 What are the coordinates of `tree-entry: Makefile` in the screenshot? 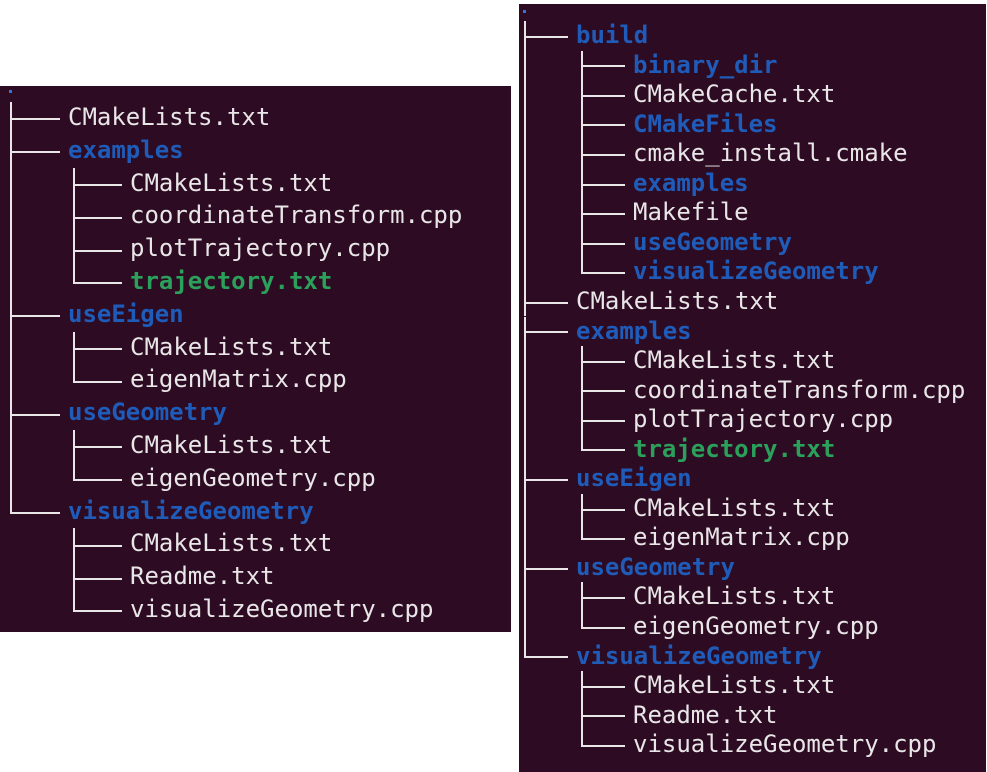 It's located at (752, 213).